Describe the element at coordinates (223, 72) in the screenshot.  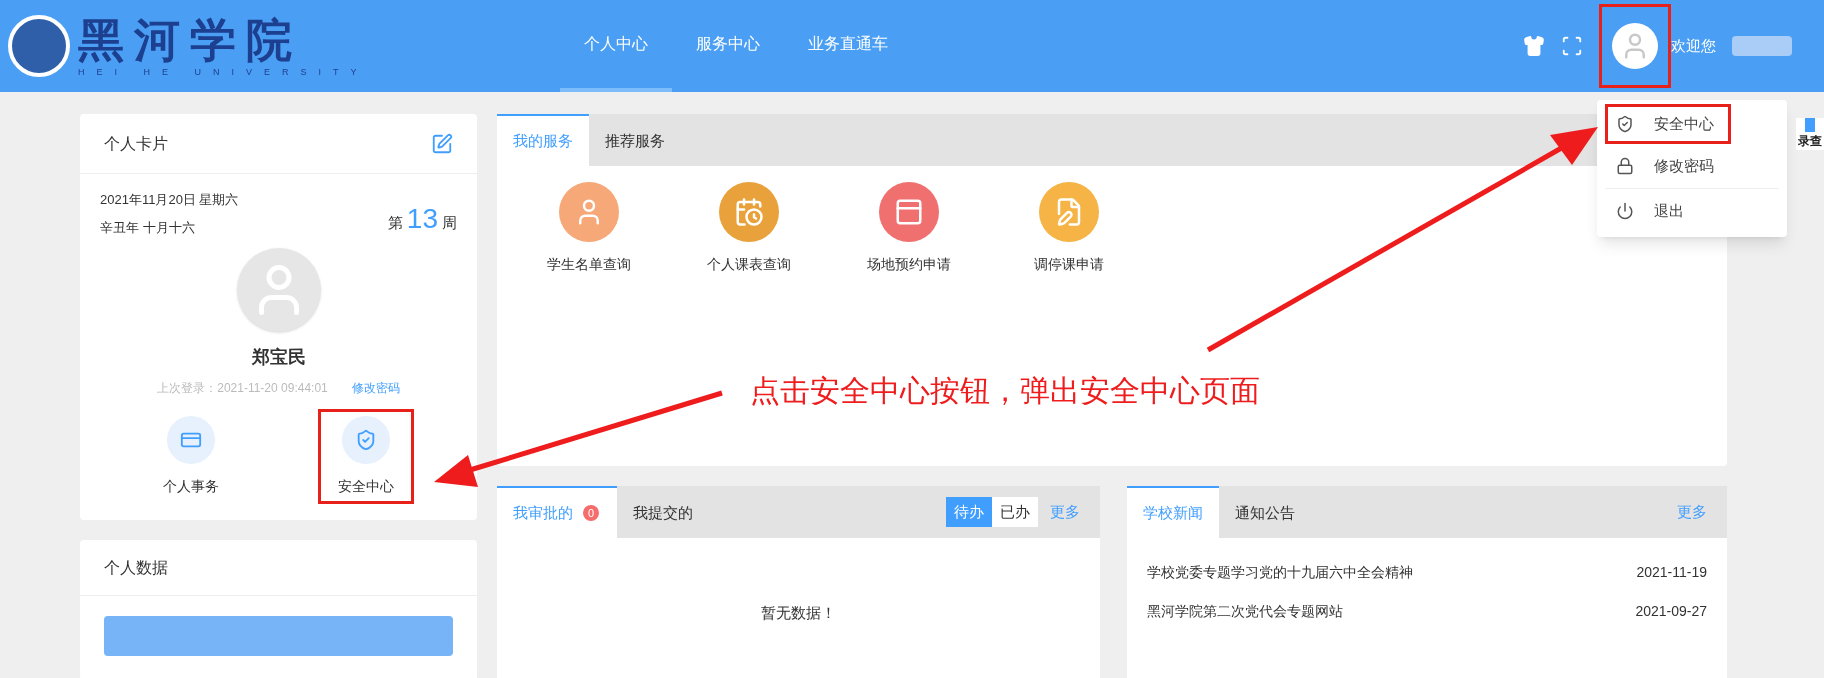
I see `logo-subtitle: HEI HE UNIVERSITY` at that location.